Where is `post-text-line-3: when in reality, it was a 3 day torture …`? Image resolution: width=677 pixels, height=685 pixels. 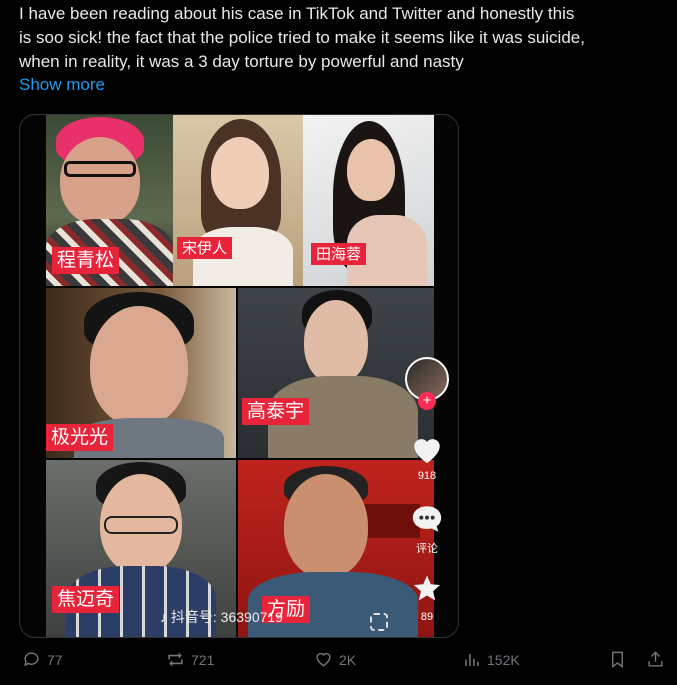
post-text-line-3: when in reality, it was a 3 day torture … is located at coordinates (241, 61).